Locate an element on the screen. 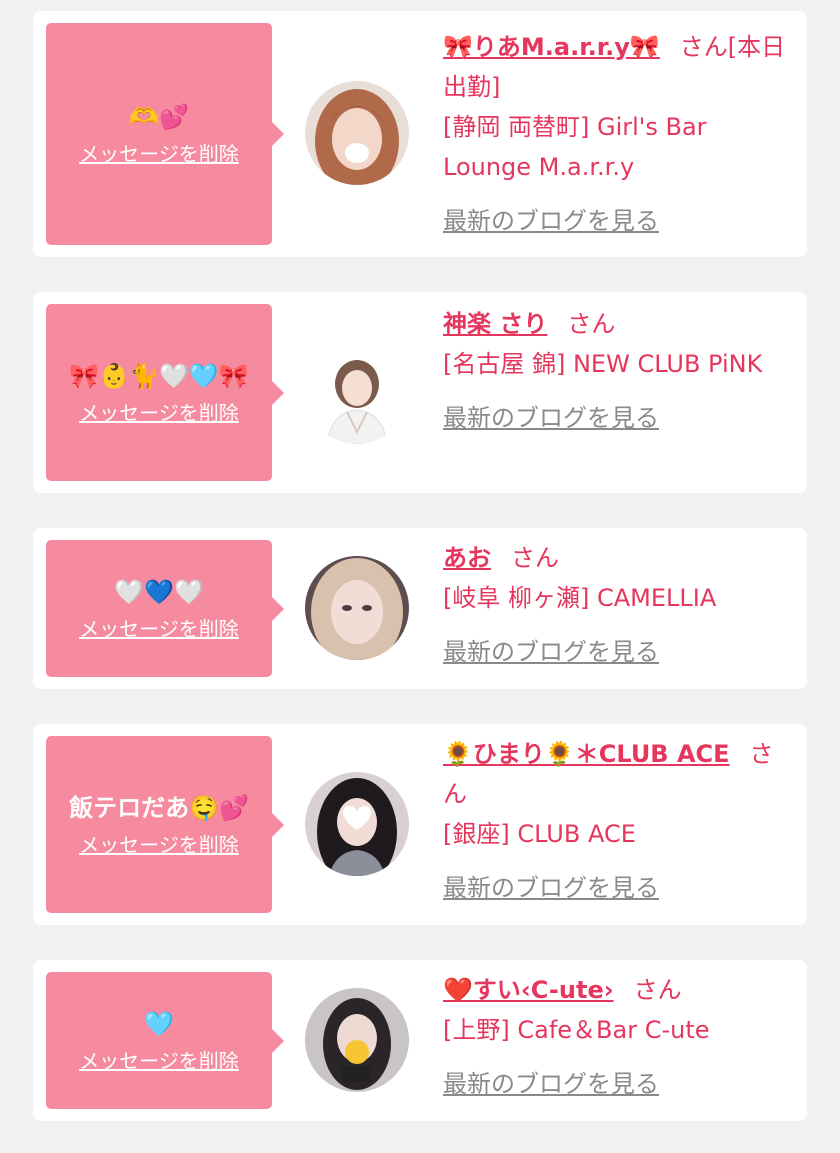 The width and height of the screenshot is (840, 1153). cast-info: あお さん [岐阜 柳ヶ瀬] CAMELLIA 最新のブログを見る is located at coordinates (616, 605).